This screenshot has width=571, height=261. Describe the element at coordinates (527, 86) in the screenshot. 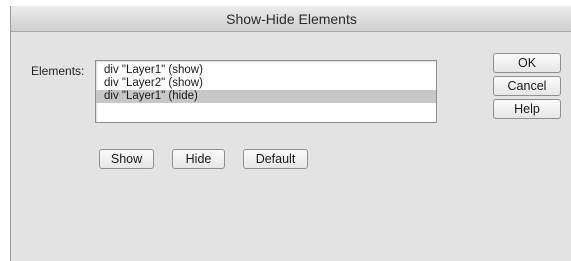

I see `cancel-button: Cancel` at that location.